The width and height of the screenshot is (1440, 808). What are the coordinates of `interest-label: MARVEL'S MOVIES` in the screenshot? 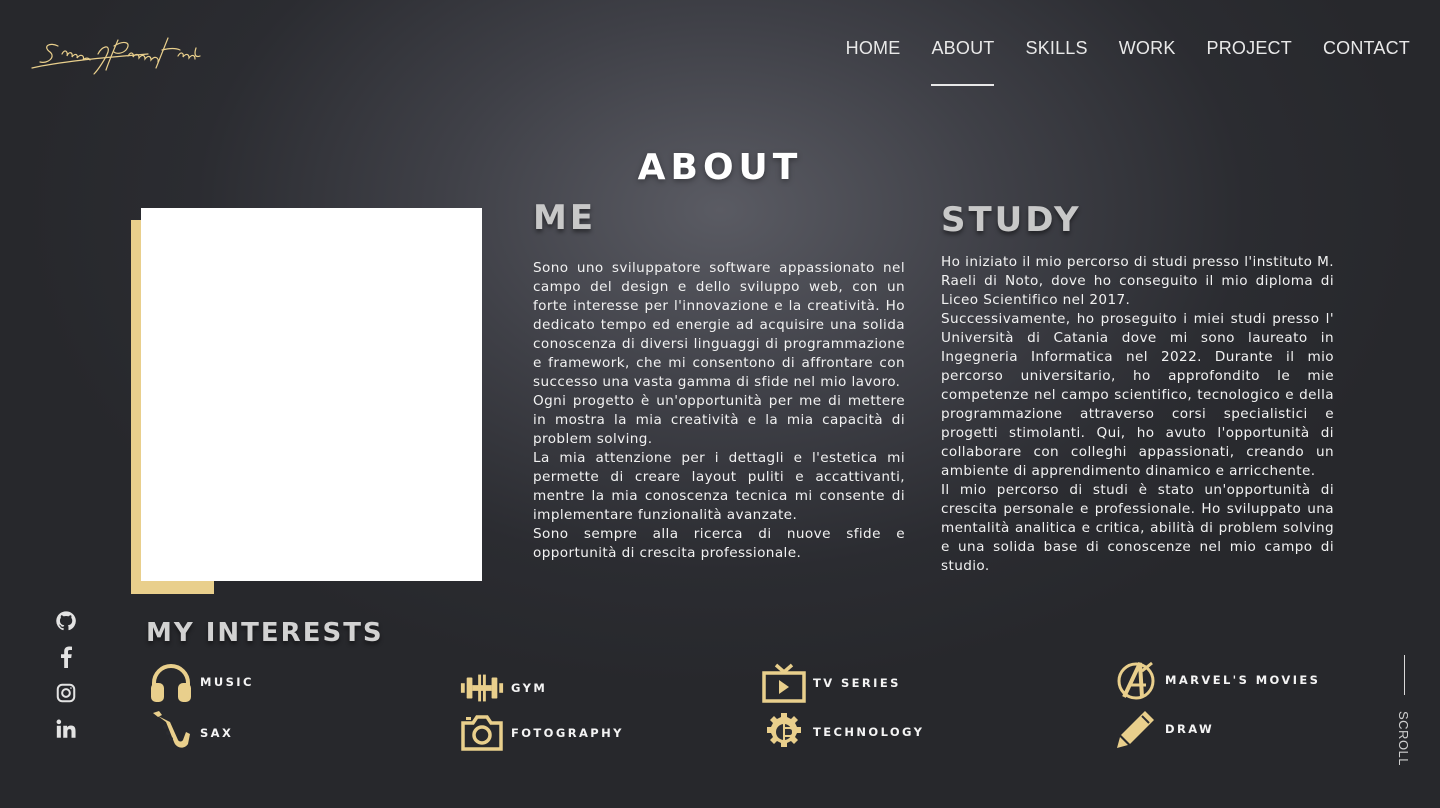 It's located at (1243, 680).